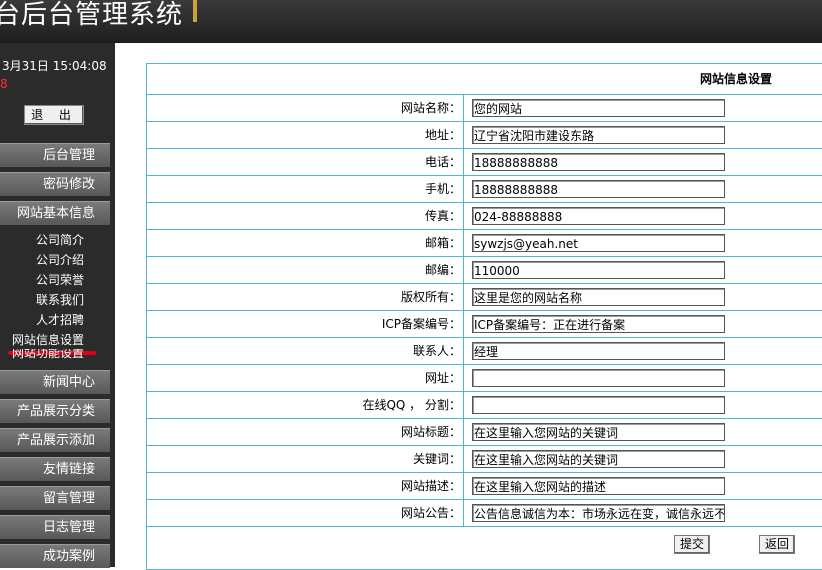  What do you see at coordinates (598, 189) in the screenshot?
I see `mobile-input: 18888888888` at bounding box center [598, 189].